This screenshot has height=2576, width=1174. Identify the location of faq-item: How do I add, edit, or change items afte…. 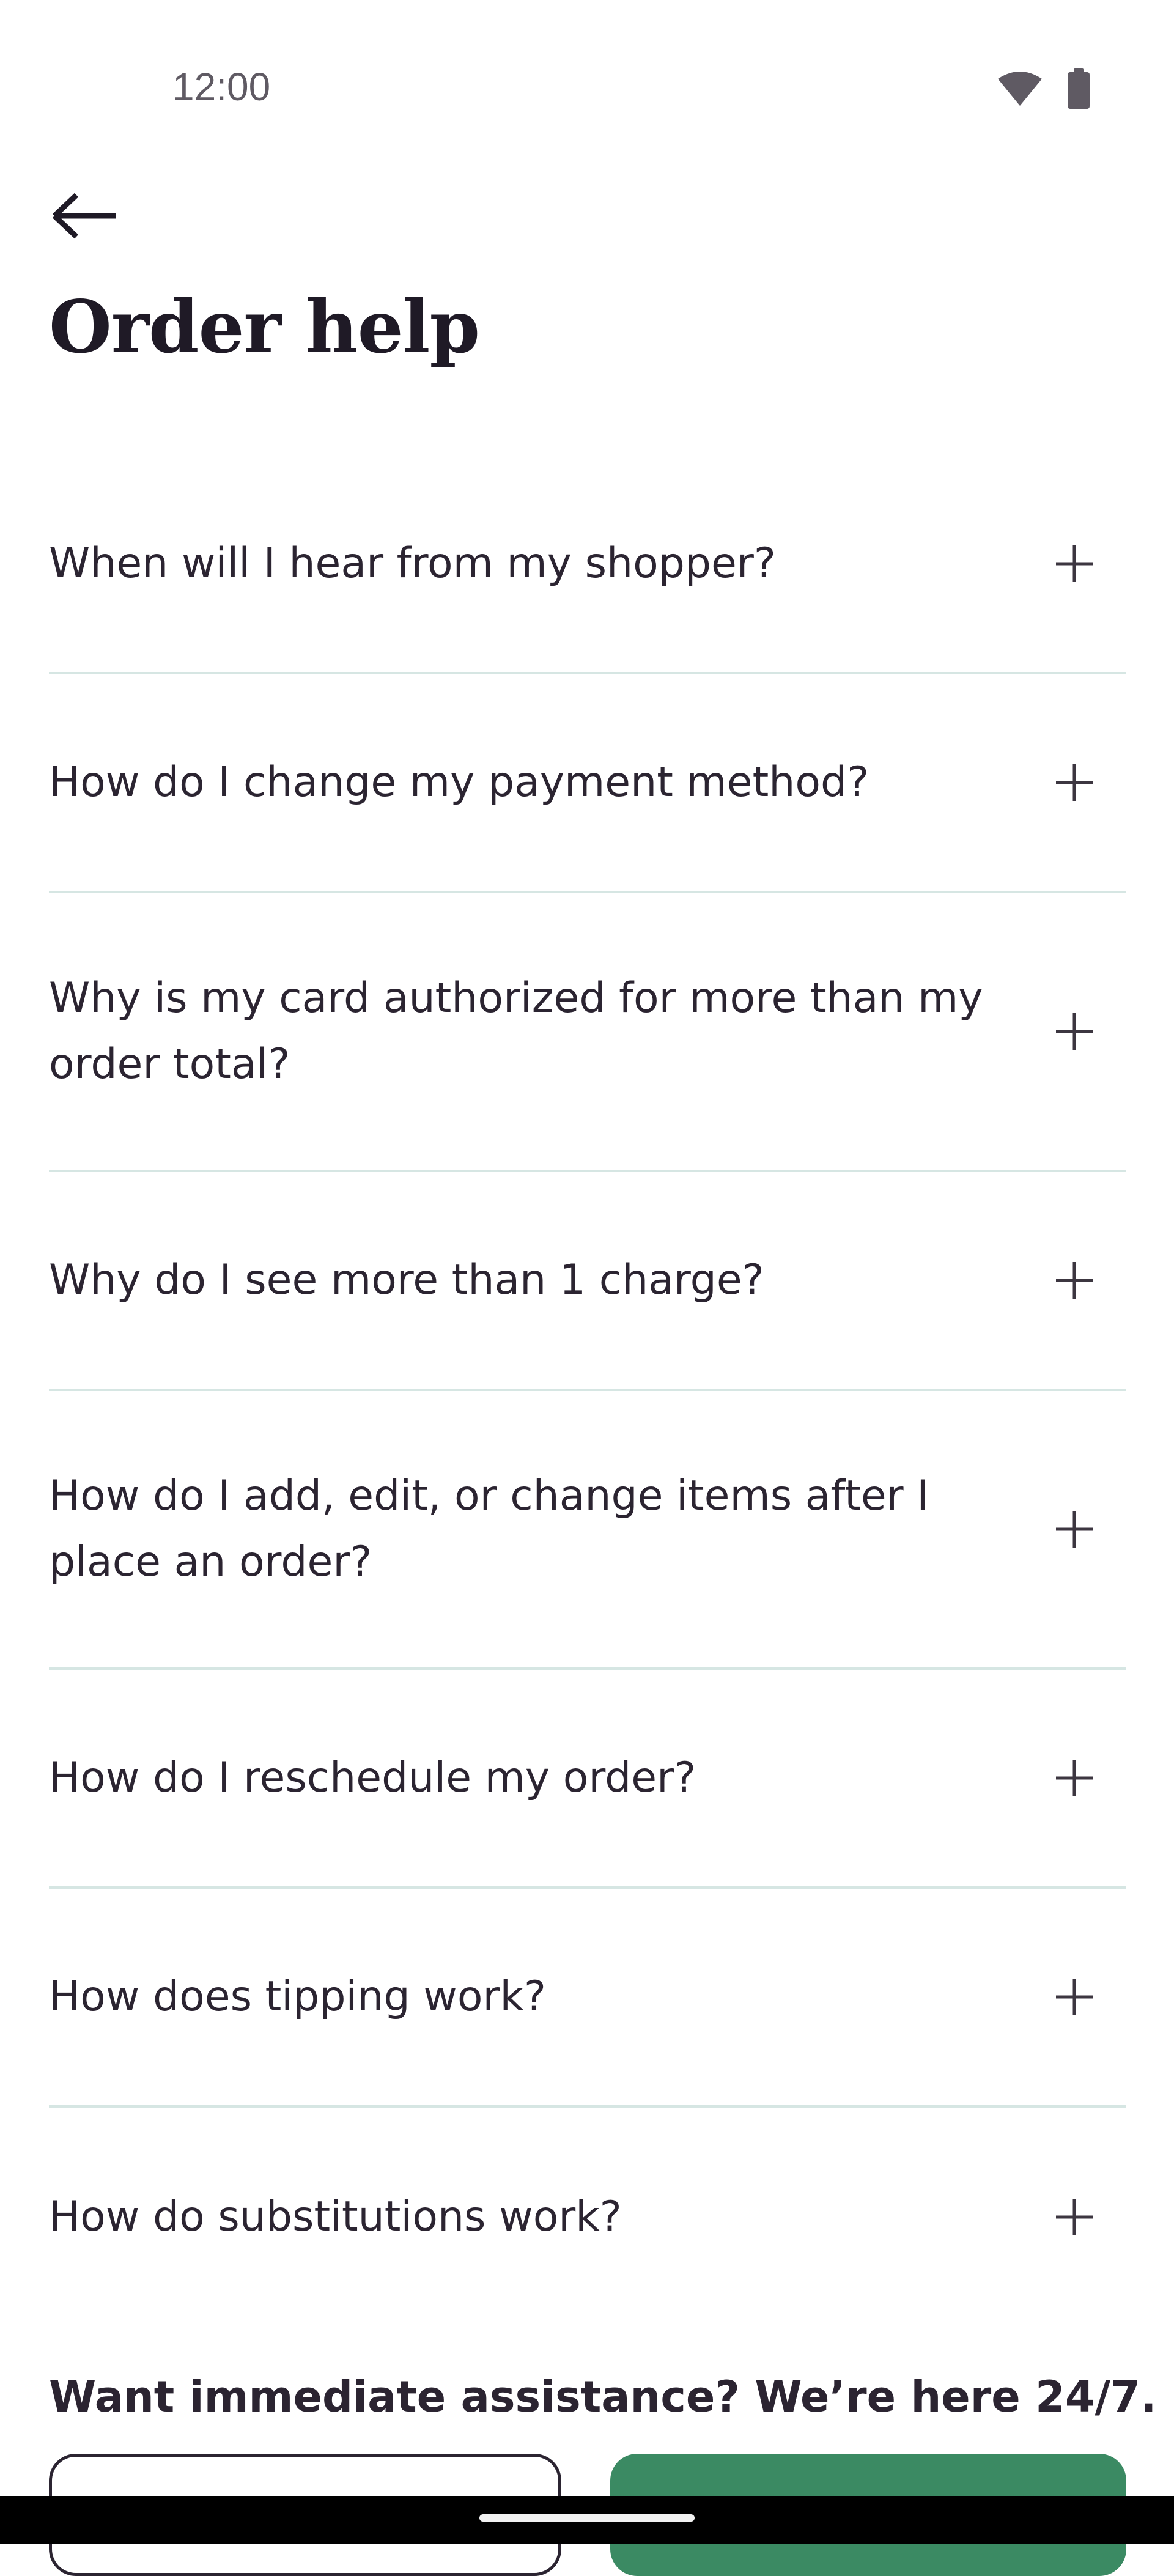
(587, 1530).